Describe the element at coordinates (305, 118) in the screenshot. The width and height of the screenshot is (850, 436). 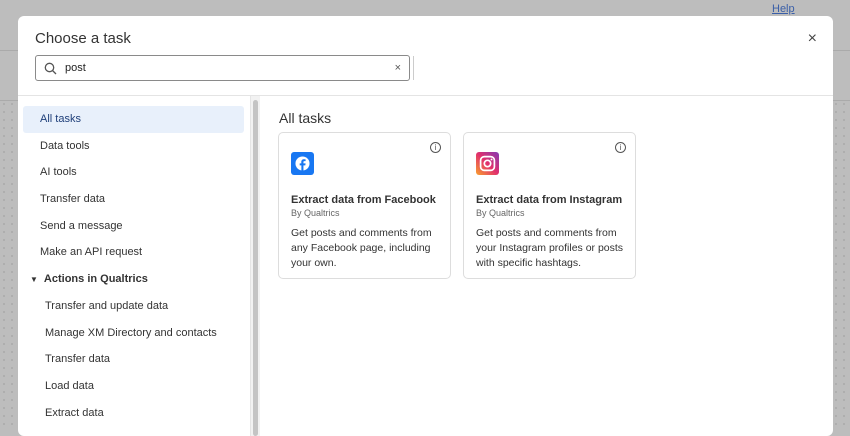
I see `results-title: All tasks` at that location.